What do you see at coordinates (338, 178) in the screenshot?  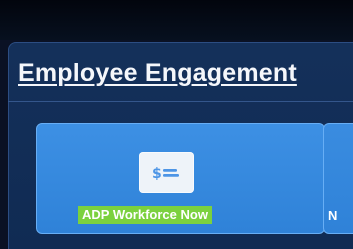 I see `next-tile-partial: N` at bounding box center [338, 178].